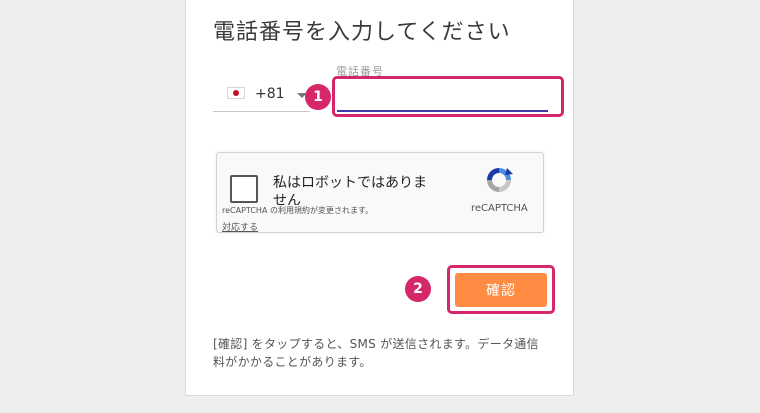 The width and height of the screenshot is (760, 413). I want to click on jp-flag-icon, so click(236, 93).